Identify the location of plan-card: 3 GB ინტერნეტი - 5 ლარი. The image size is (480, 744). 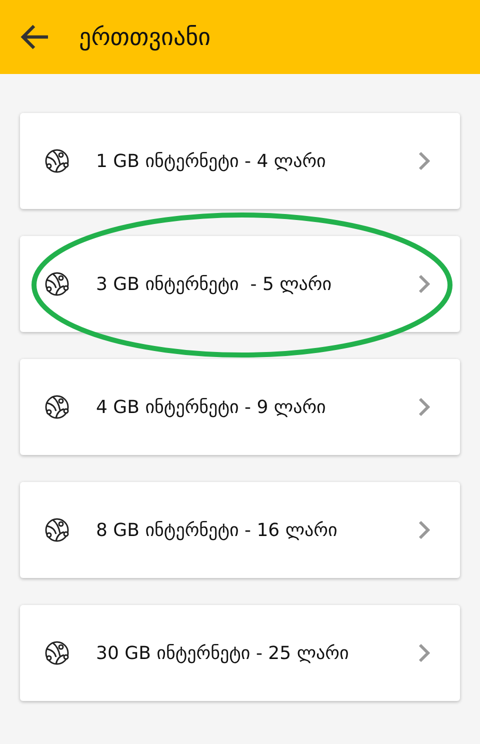
(240, 284).